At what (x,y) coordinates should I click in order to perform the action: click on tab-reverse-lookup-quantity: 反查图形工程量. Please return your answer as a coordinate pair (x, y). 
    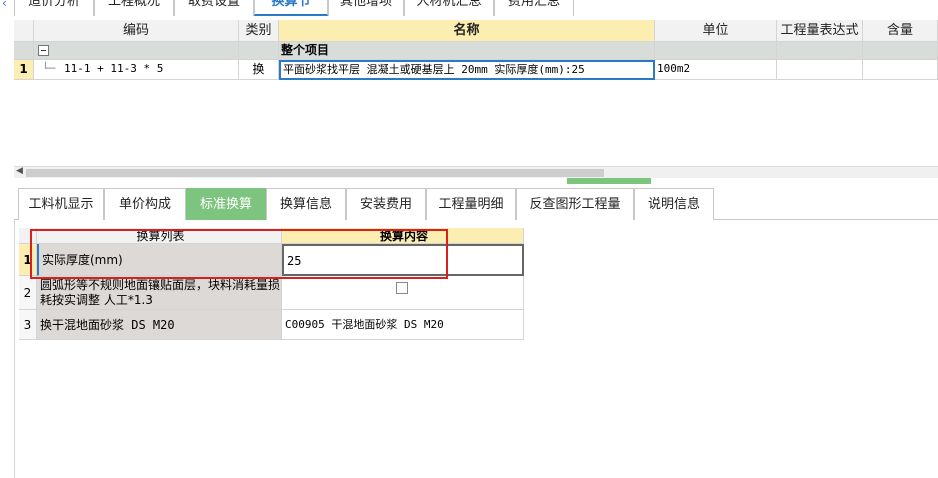
    Looking at the image, I should click on (575, 204).